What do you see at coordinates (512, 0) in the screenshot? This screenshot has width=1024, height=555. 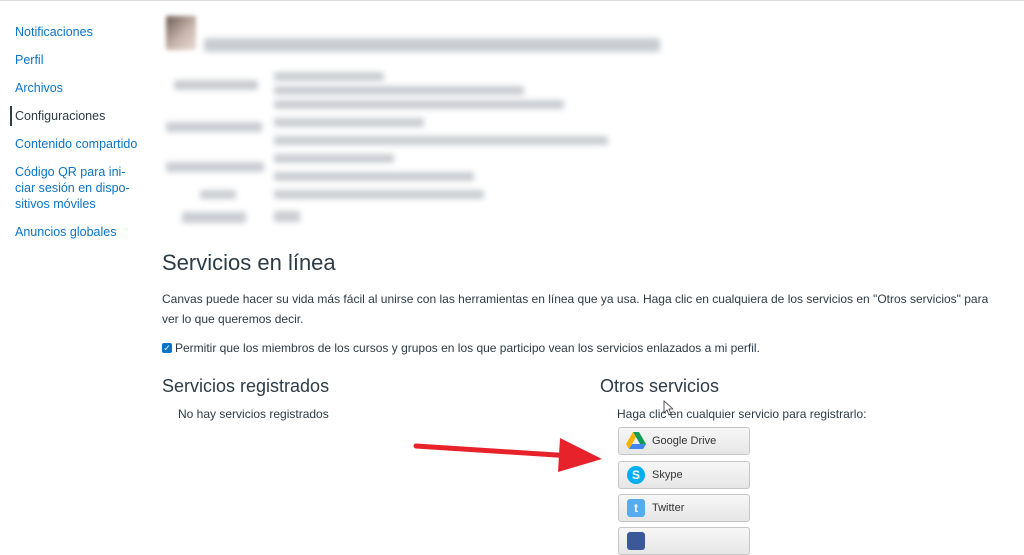 I see `top-border` at bounding box center [512, 0].